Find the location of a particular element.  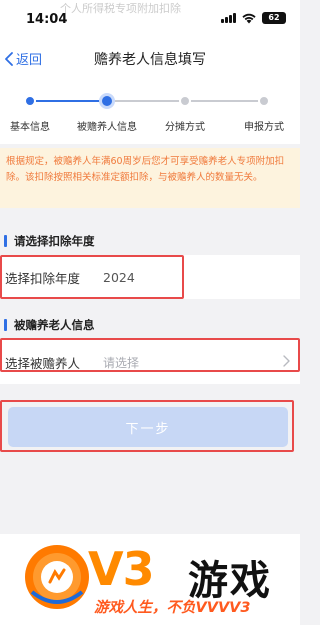

step-label-allocation: 分摊方式 is located at coordinates (185, 127).